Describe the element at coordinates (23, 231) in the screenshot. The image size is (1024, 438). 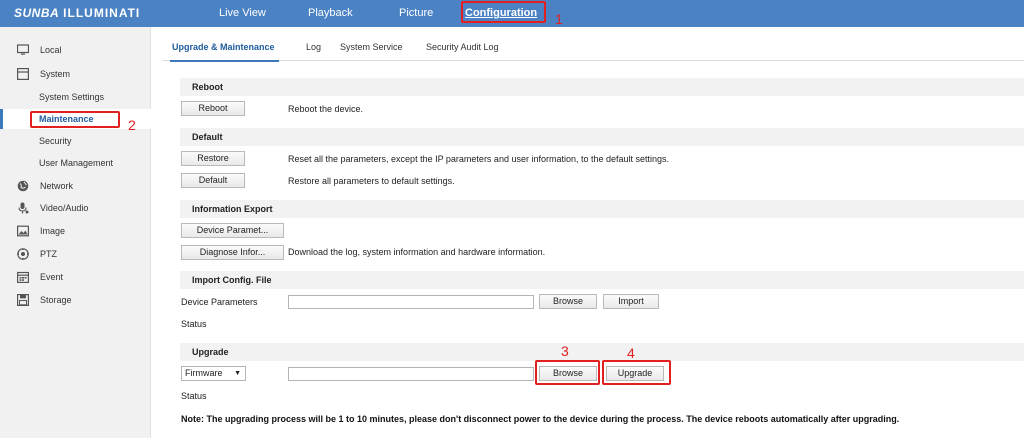
I see `image-icon` at that location.